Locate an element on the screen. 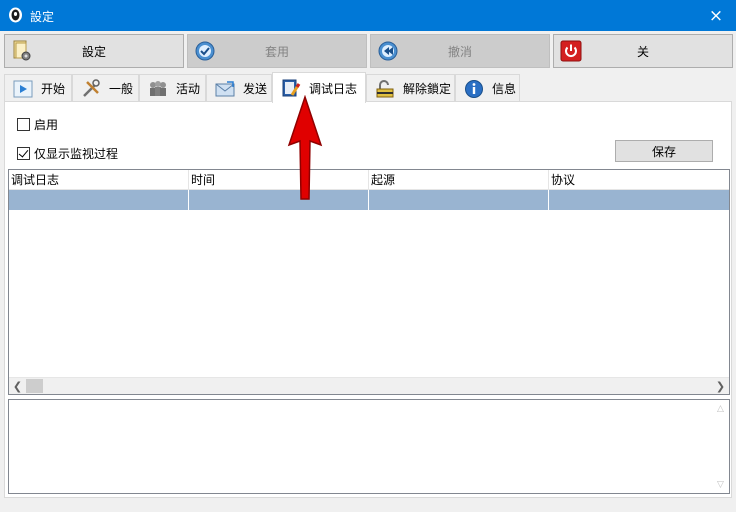 Image resolution: width=736 pixels, height=512 pixels. enable-checkbox: 启用 is located at coordinates (37, 124).